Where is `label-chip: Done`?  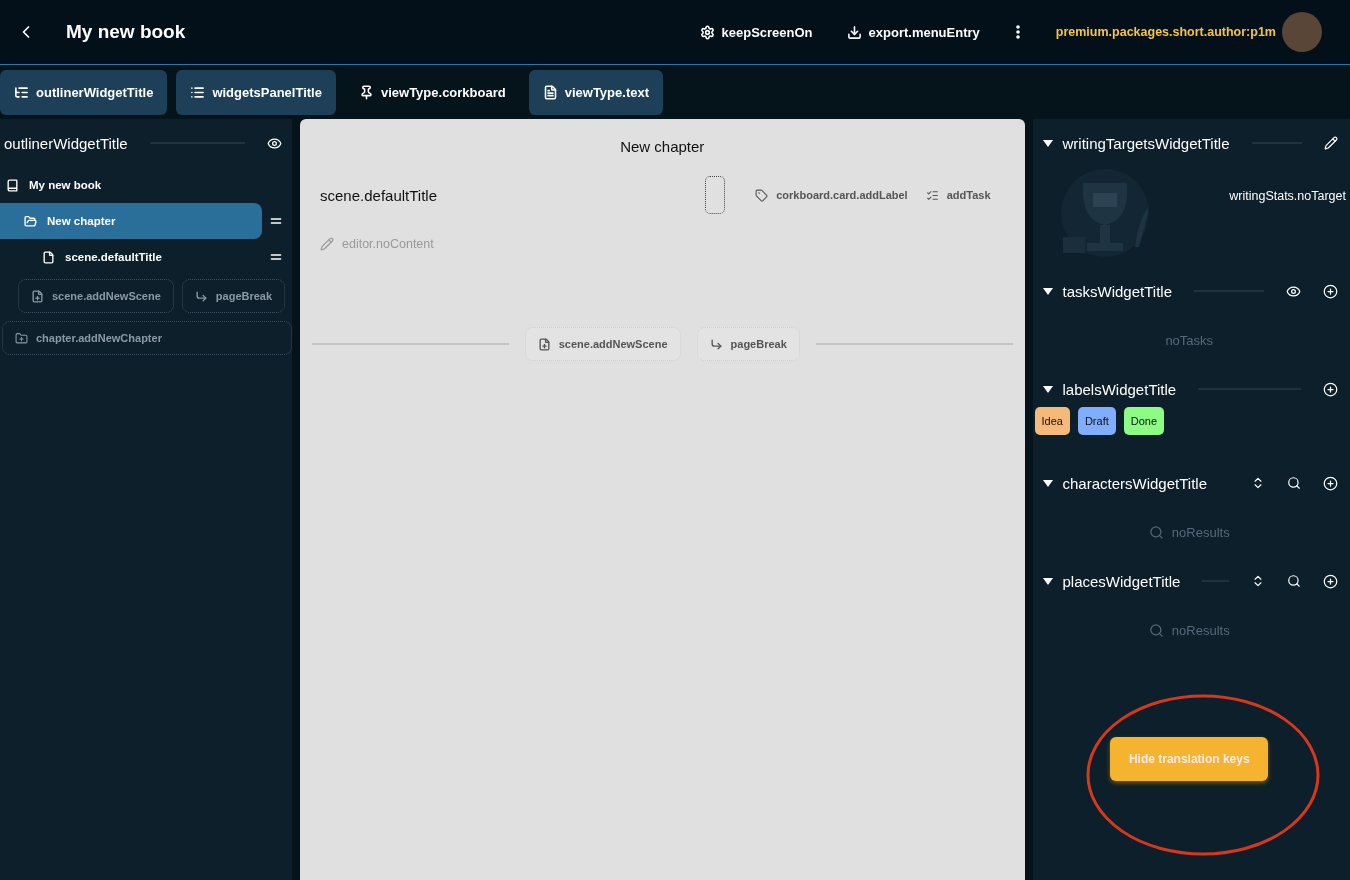 label-chip: Done is located at coordinates (1144, 421).